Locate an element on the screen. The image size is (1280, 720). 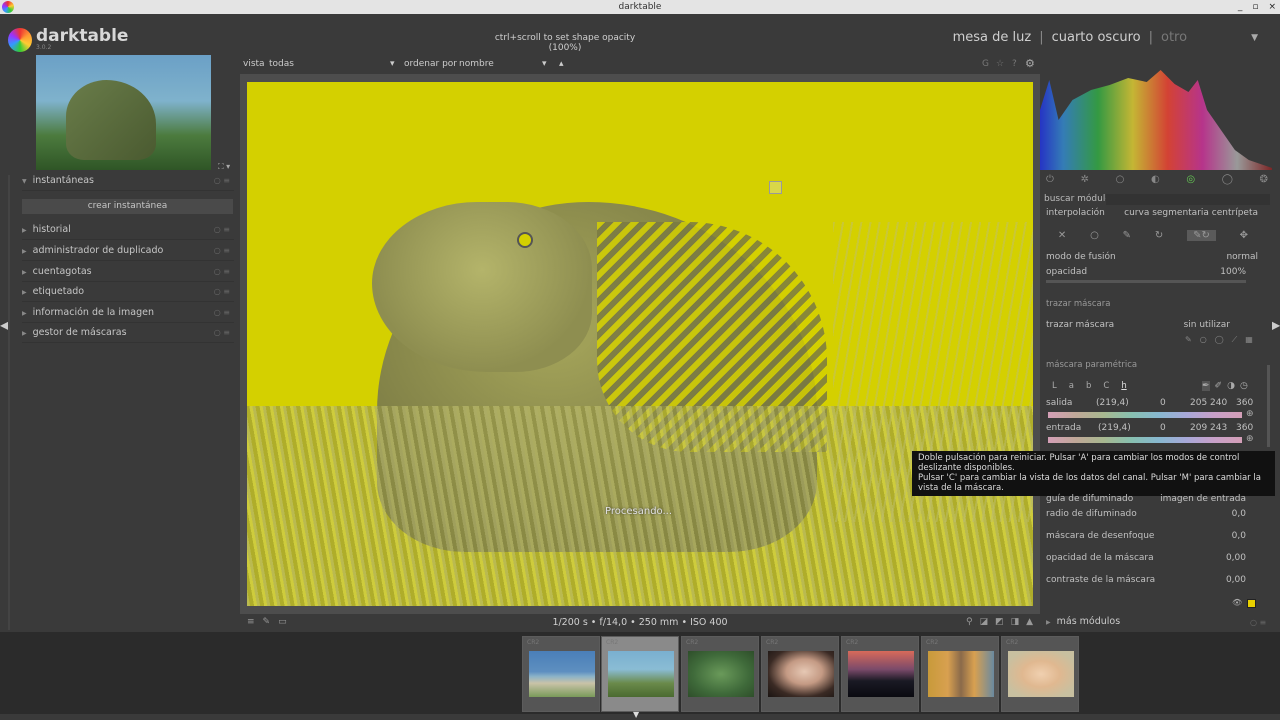
blend-parametric-icon: ↻ is located at coordinates (1159, 235).